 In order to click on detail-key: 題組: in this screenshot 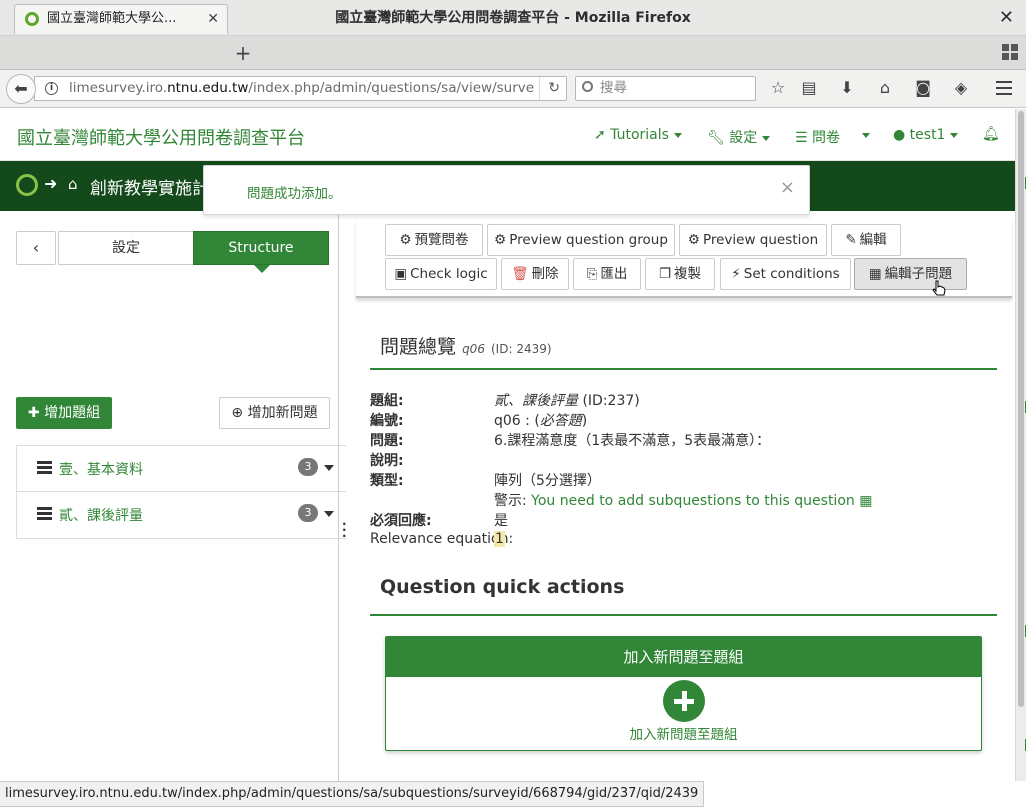, I will do `click(387, 401)`.